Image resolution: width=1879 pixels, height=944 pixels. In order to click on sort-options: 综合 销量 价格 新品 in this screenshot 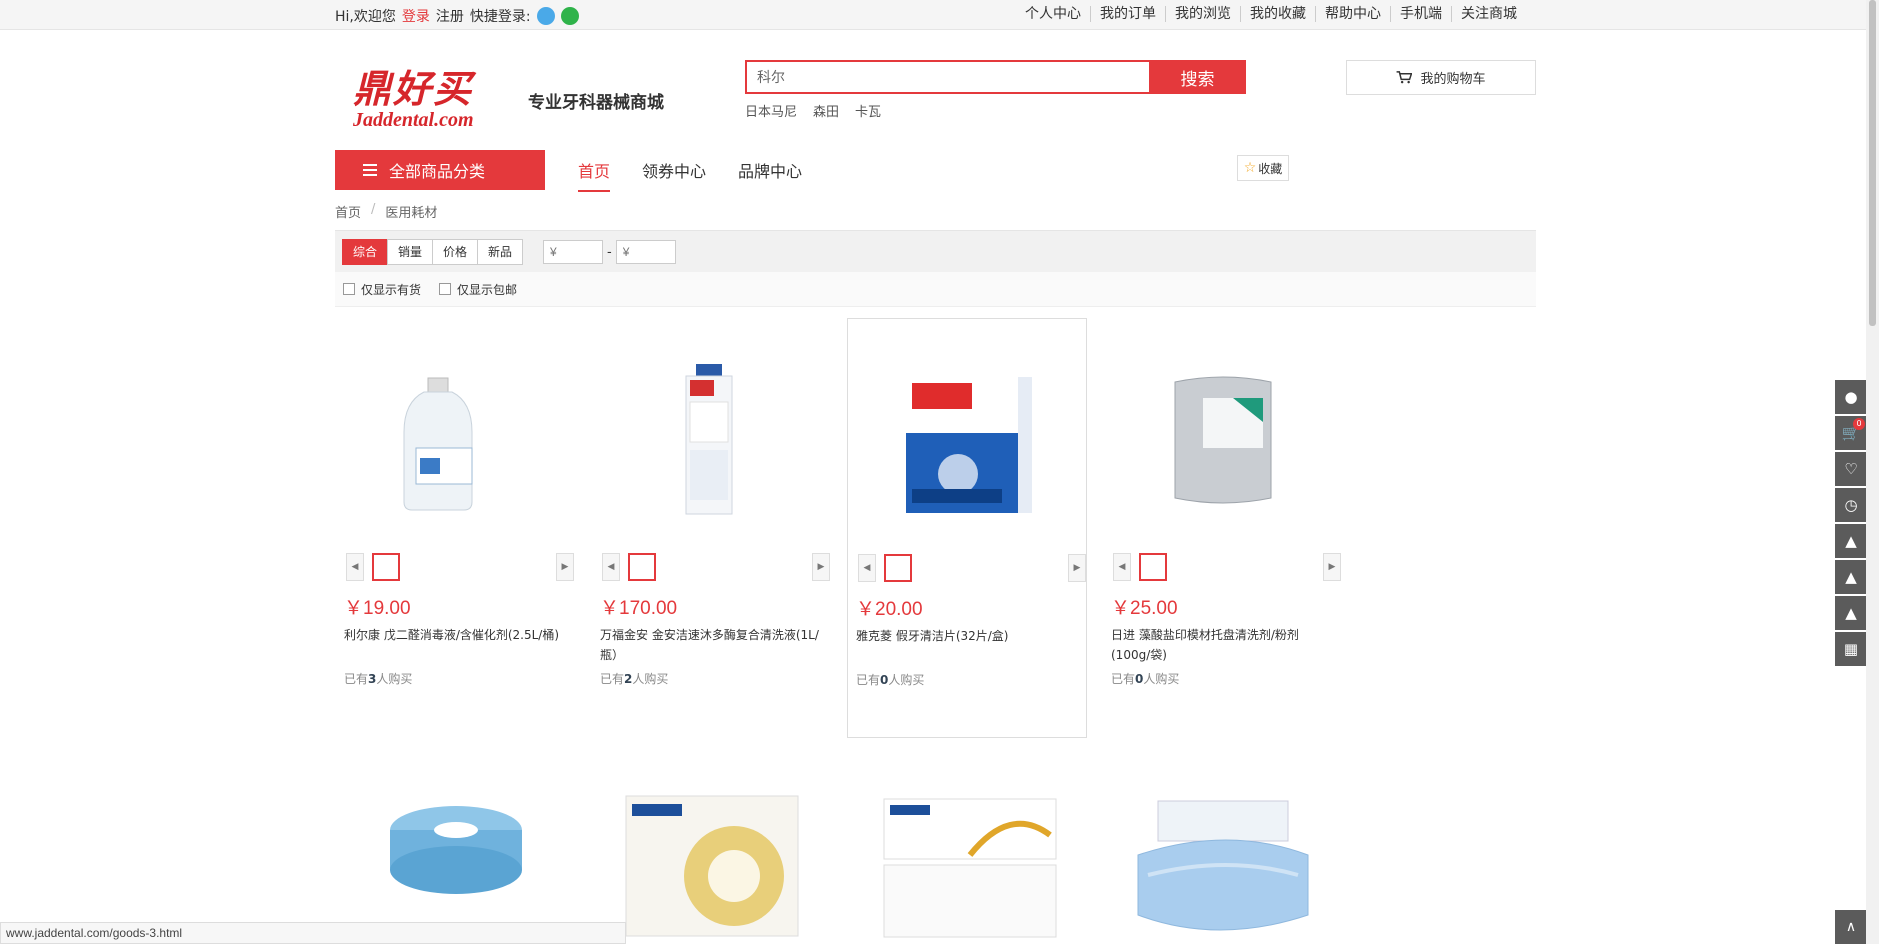, I will do `click(433, 252)`.